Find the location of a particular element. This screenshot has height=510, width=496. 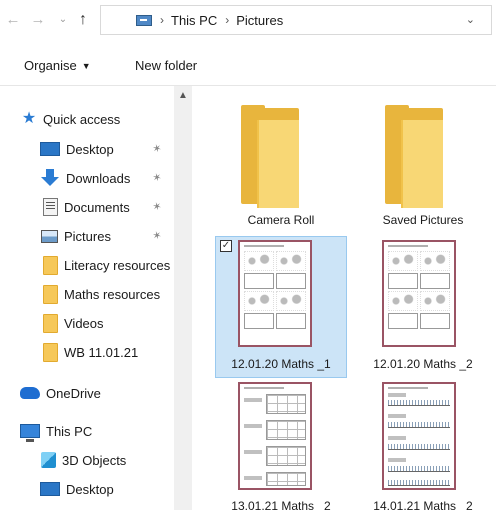

nav-label: Literacy resources is located at coordinates (117, 265).